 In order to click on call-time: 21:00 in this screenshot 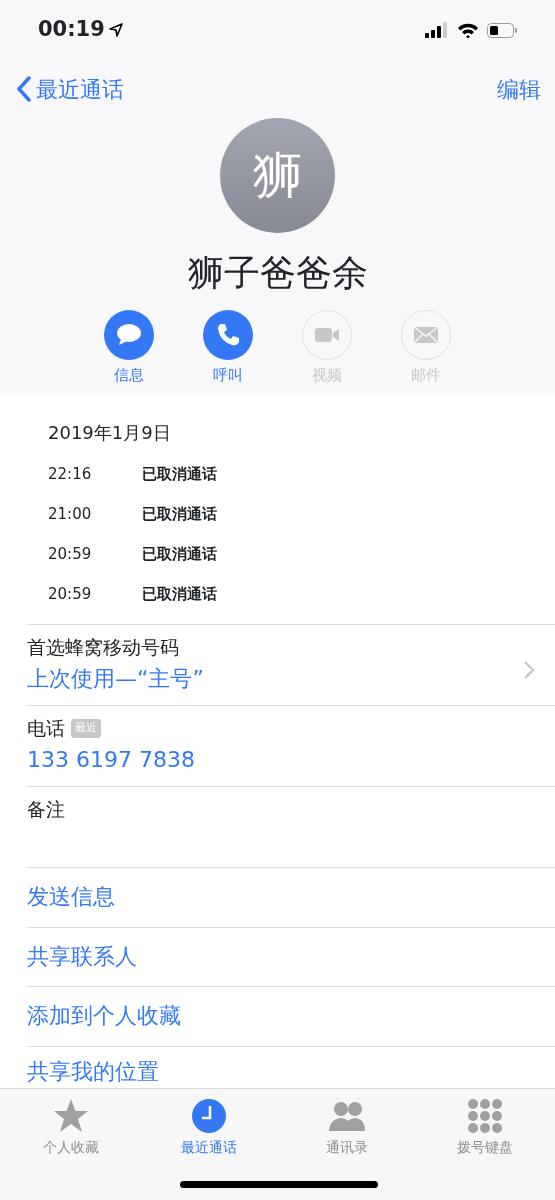, I will do `click(70, 514)`.